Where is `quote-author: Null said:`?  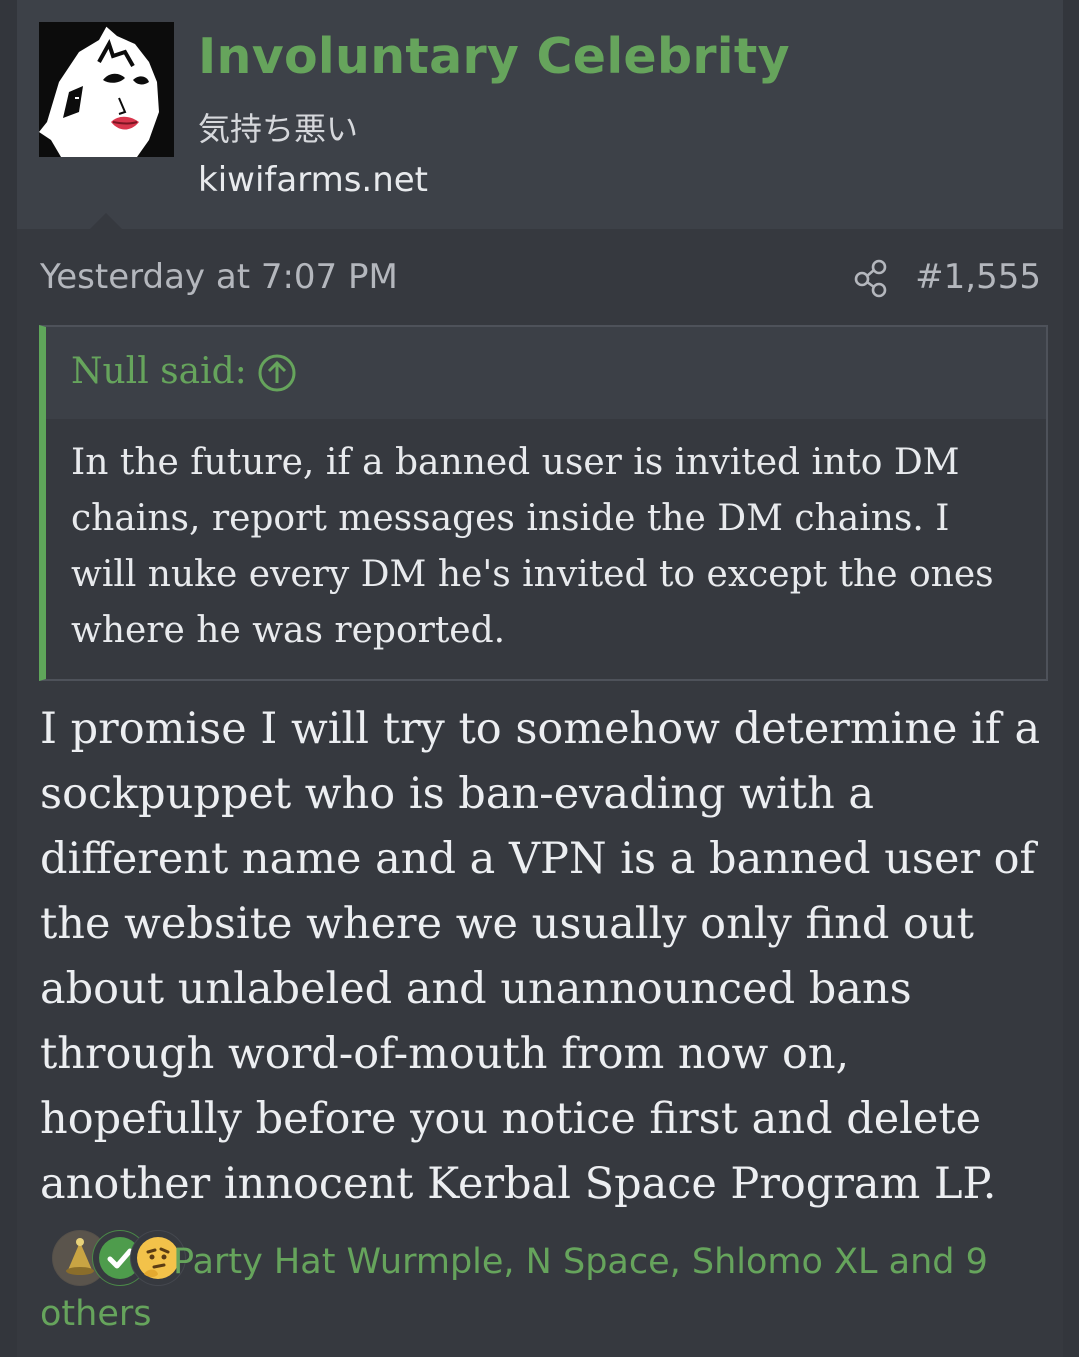
quote-author: Null said: is located at coordinates (159, 371).